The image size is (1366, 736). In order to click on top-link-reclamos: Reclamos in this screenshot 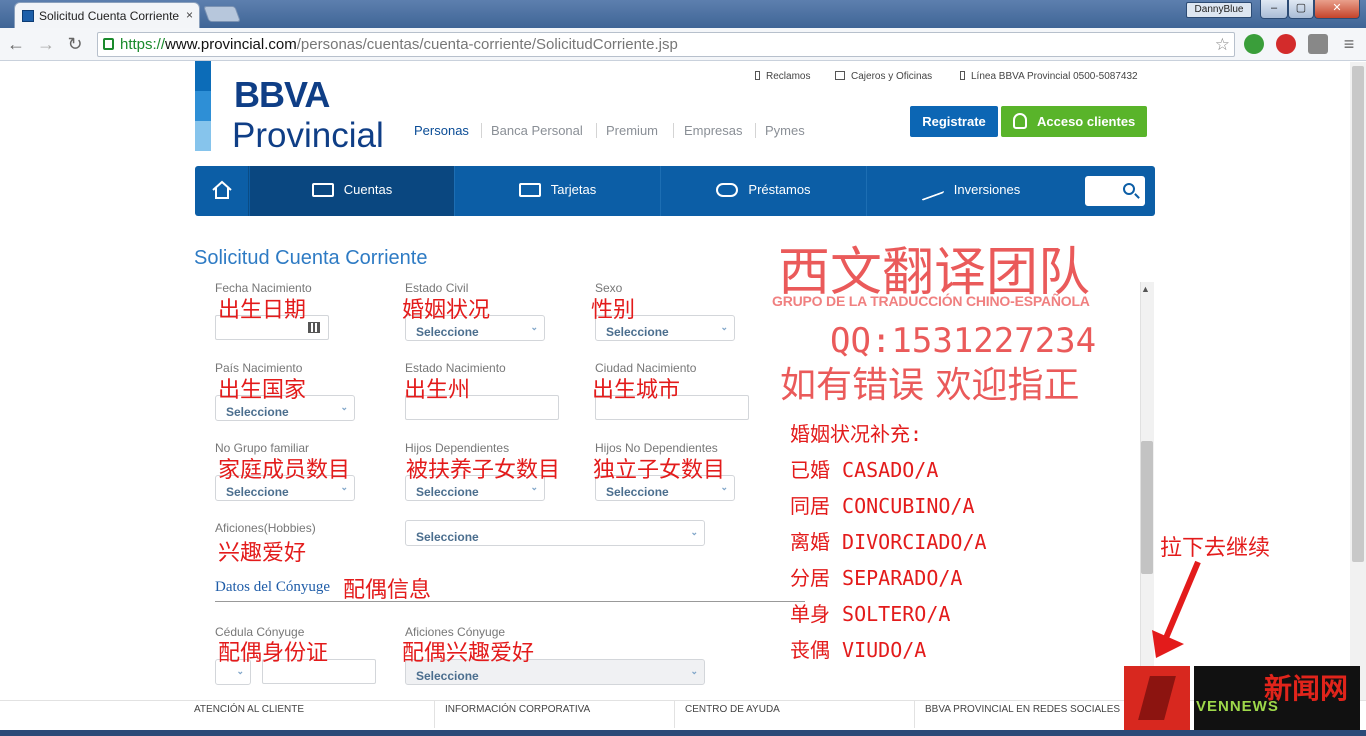, I will do `click(782, 76)`.